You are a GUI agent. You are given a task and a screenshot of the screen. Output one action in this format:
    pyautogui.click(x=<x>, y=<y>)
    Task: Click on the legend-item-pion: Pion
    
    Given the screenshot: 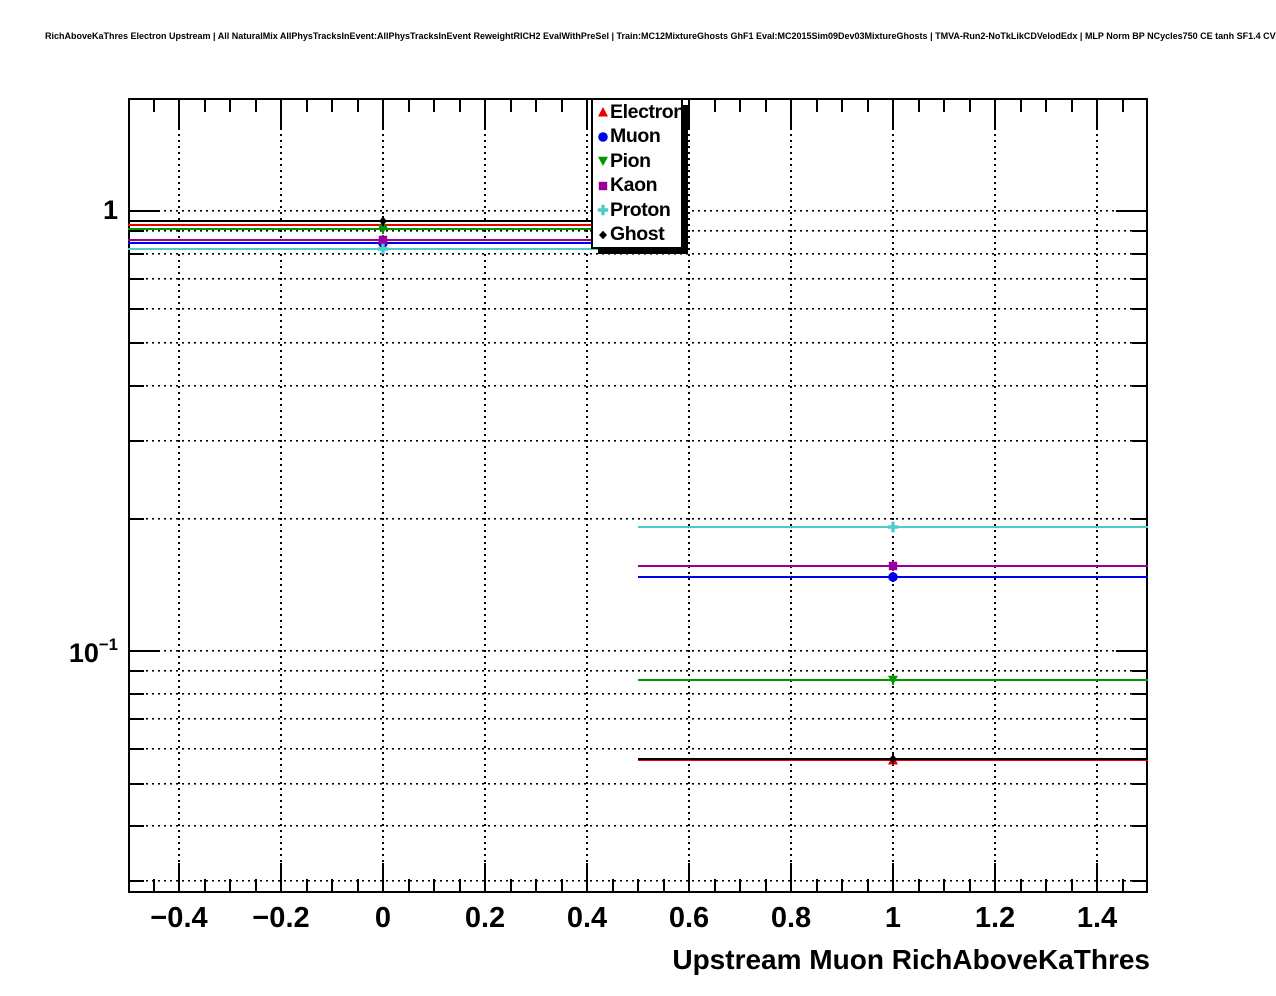 What is the action you would take?
    pyautogui.click(x=637, y=161)
    